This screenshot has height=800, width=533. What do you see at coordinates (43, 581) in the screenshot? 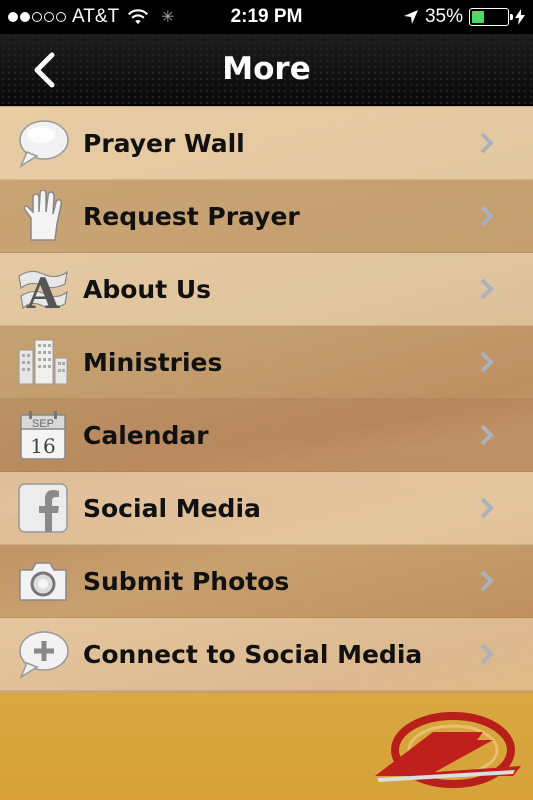
I see `camera-icon` at bounding box center [43, 581].